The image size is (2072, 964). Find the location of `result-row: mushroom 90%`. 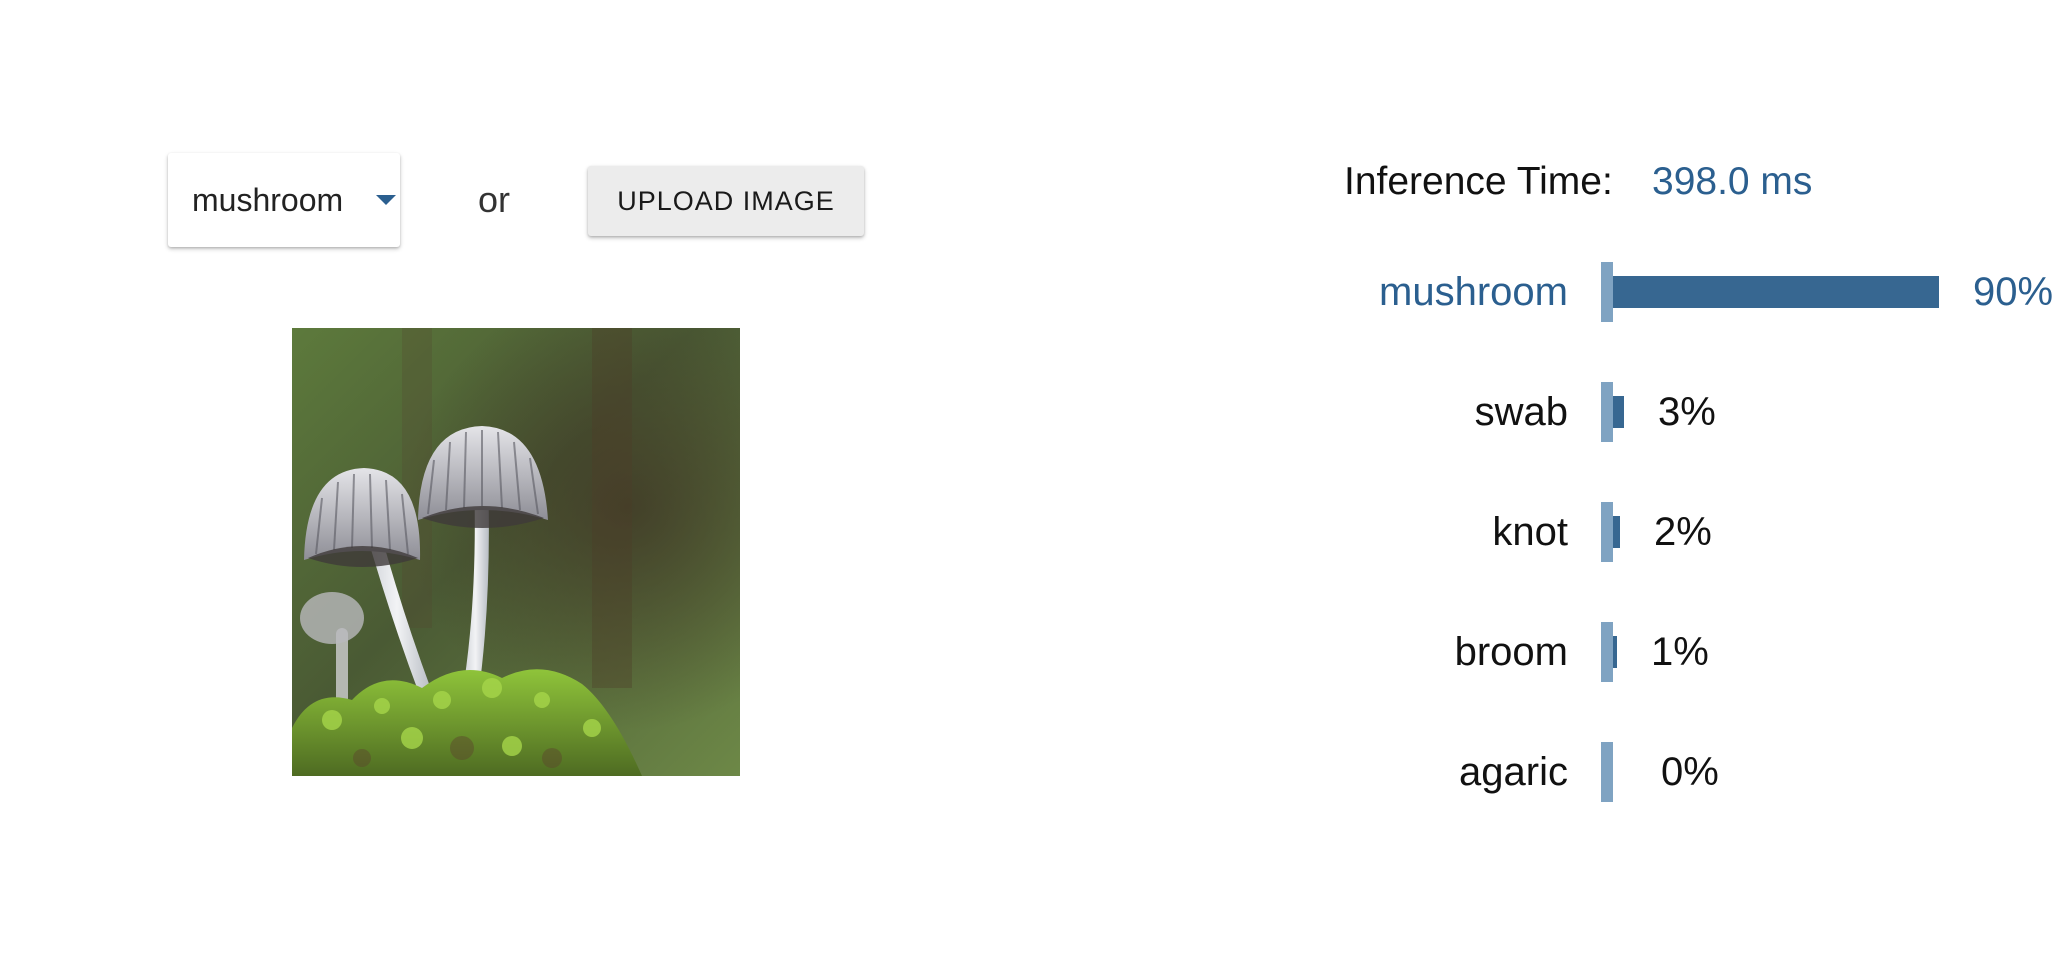

result-row: mushroom 90% is located at coordinates (1680, 292).